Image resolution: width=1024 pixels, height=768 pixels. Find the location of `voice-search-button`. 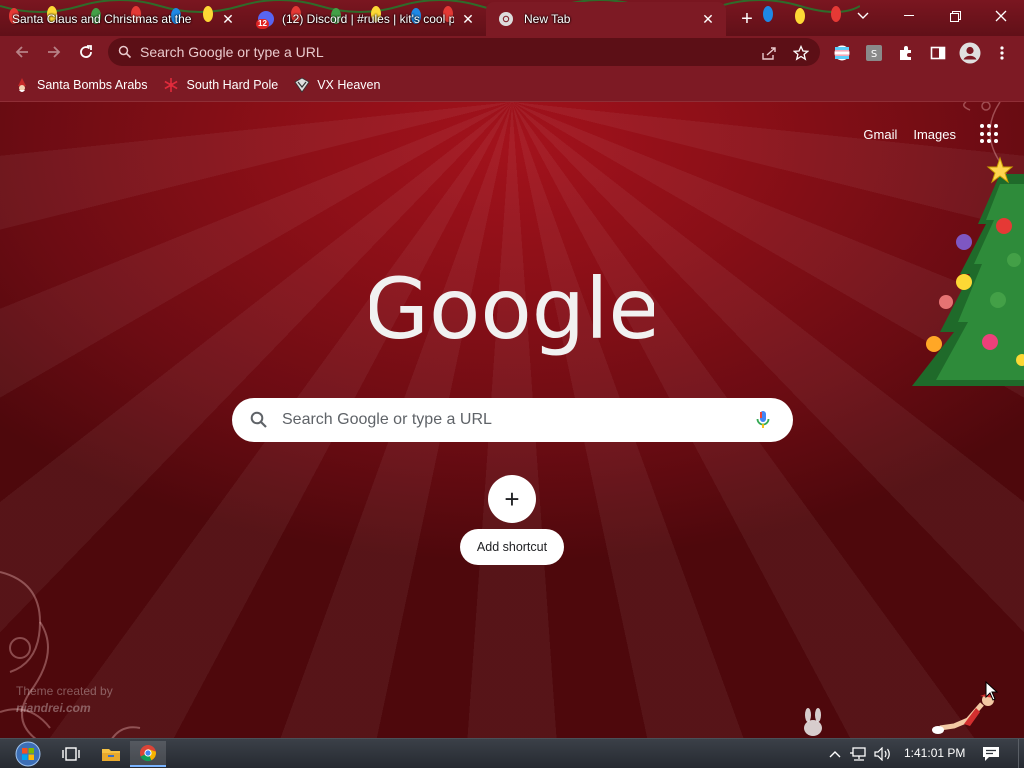

voice-search-button is located at coordinates (763, 420).